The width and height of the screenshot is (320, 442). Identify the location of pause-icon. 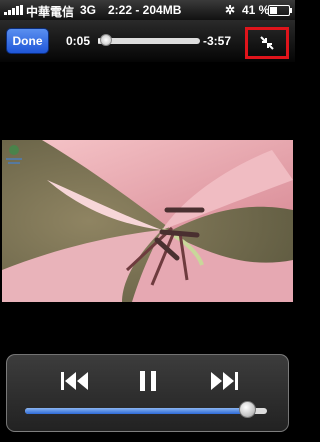
(148, 381).